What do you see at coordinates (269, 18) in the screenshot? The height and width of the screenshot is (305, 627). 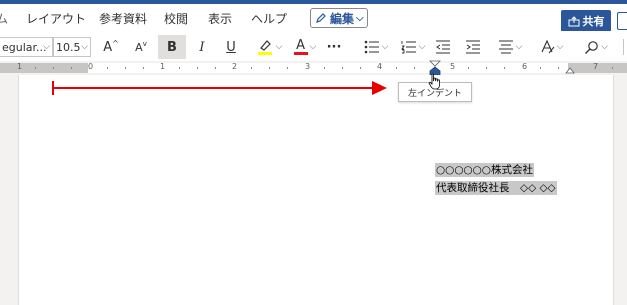 I see `menu-item-help: ヘルプ` at bounding box center [269, 18].